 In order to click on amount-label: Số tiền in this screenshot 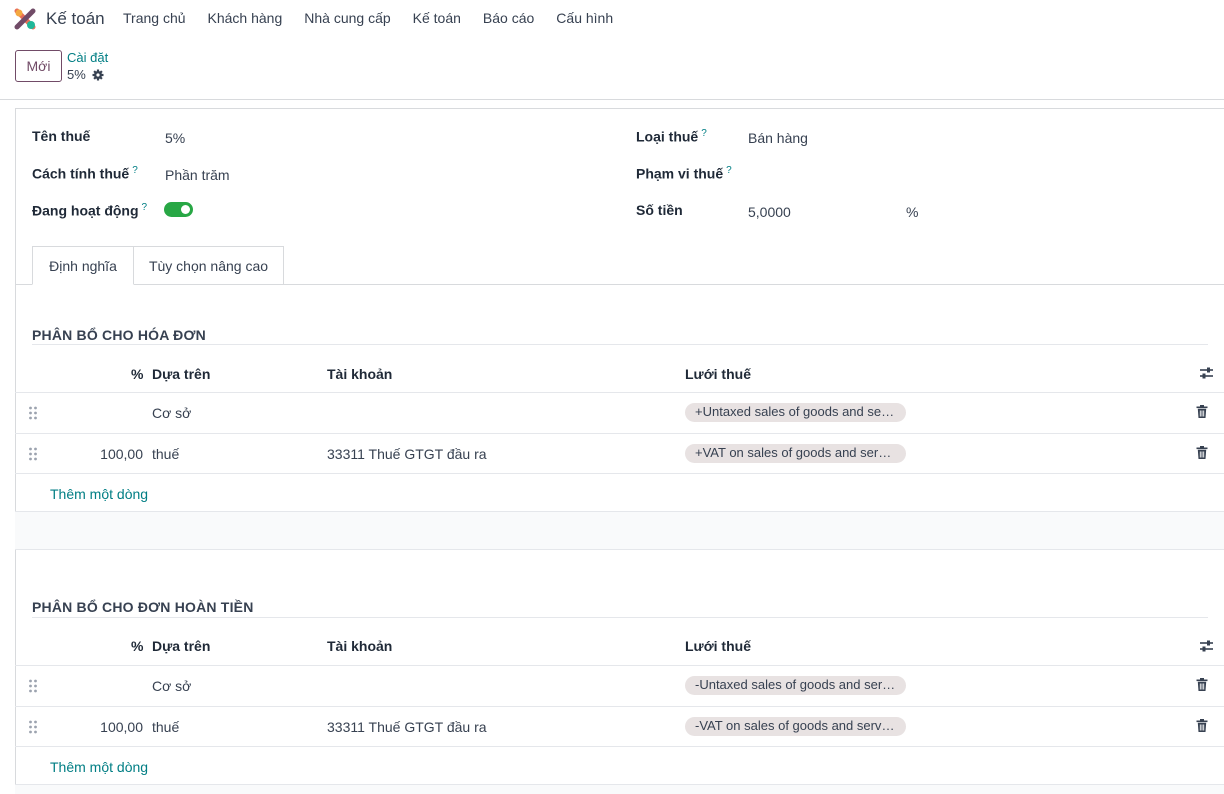, I will do `click(659, 210)`.